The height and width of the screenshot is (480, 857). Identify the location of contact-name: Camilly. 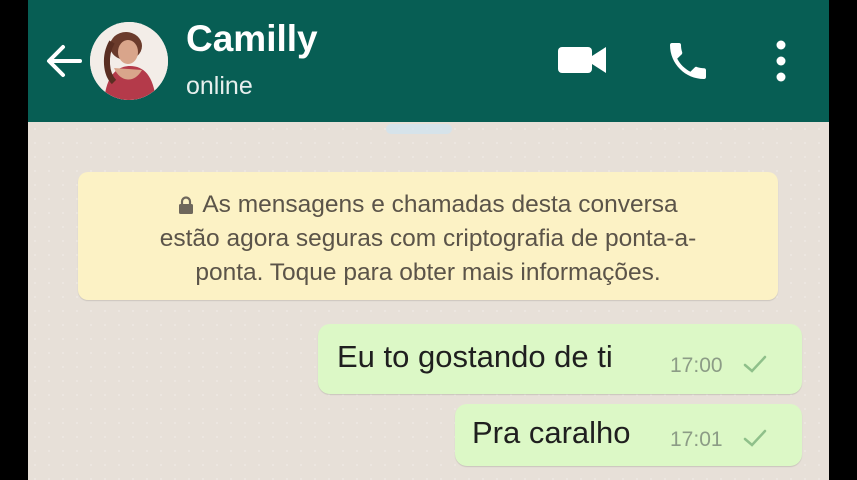
(252, 39).